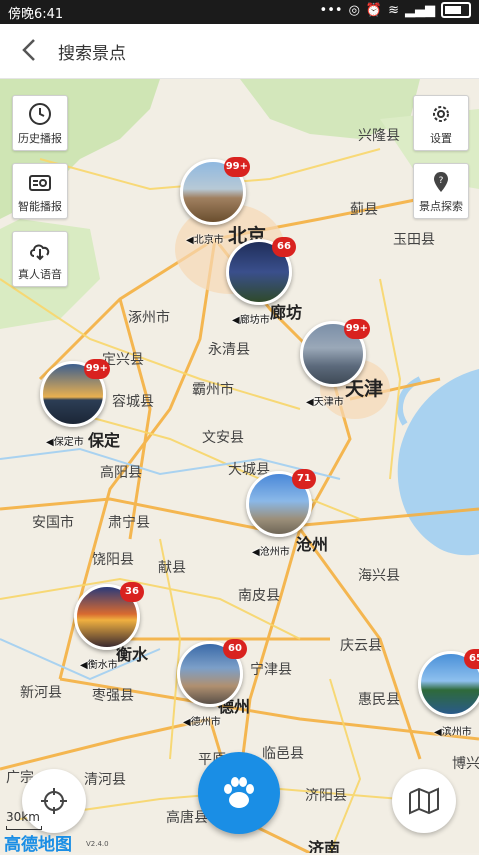 The image size is (479, 855). I want to click on paw-icon, so click(239, 792).